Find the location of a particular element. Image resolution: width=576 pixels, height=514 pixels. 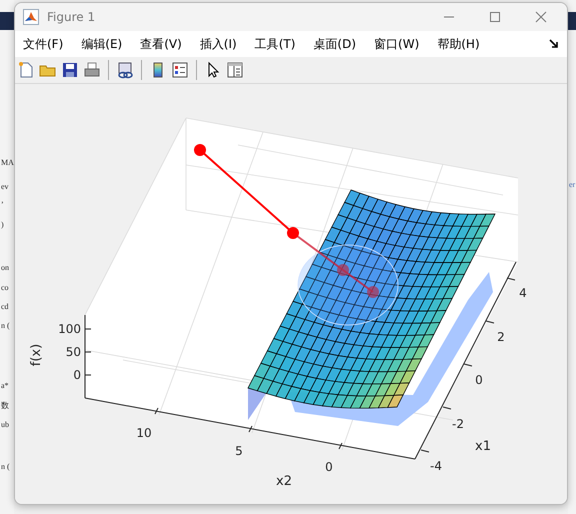

tick-label: 100 is located at coordinates (69, 329).